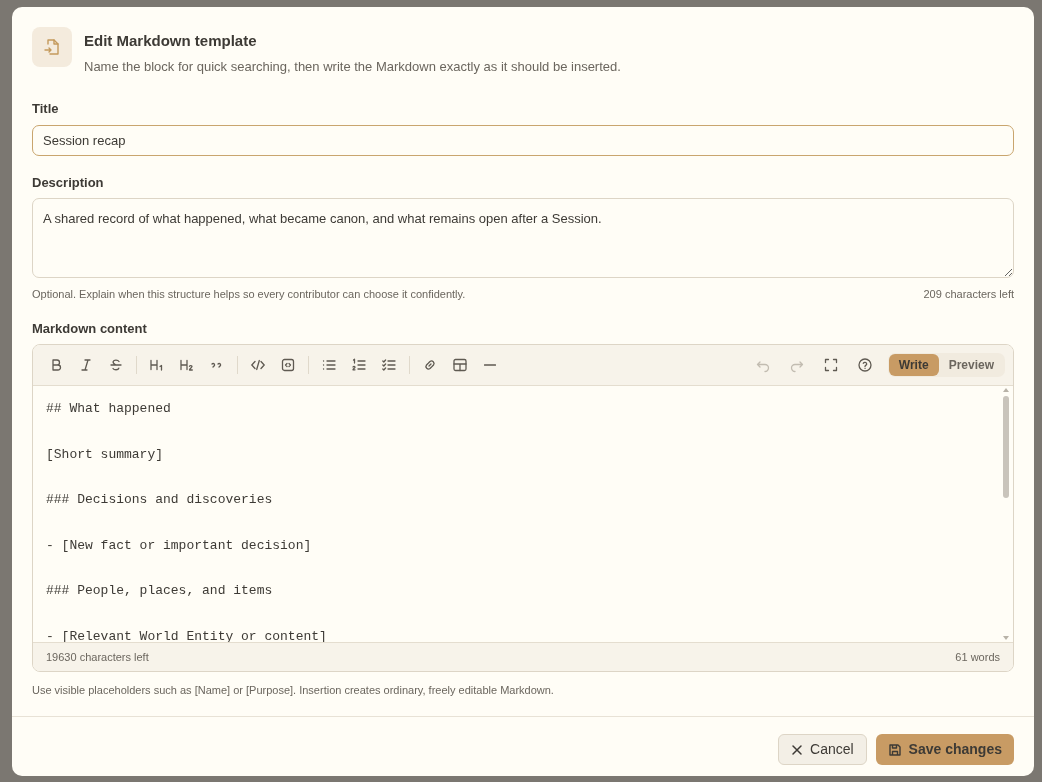 The width and height of the screenshot is (1042, 782). I want to click on help-icon, so click(864, 365).